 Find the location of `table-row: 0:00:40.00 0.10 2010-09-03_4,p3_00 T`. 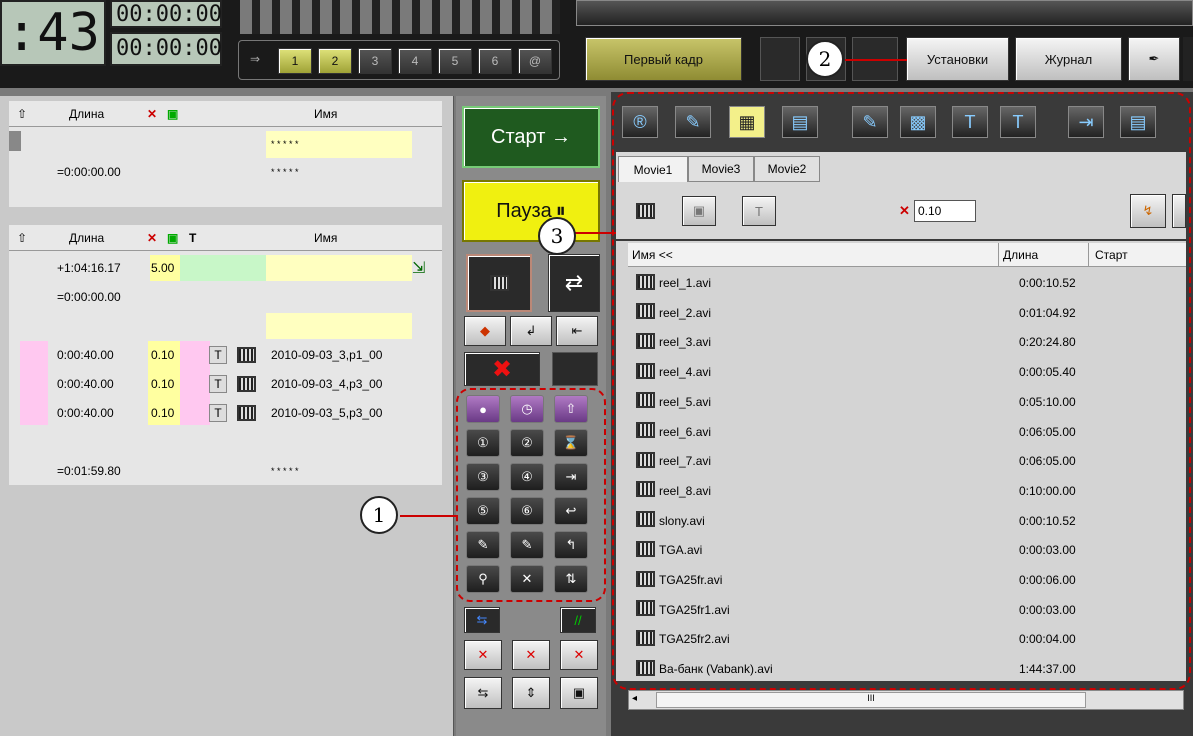

table-row: 0:00:40.00 0.10 2010-09-03_4,p3_00 T is located at coordinates (225, 384).